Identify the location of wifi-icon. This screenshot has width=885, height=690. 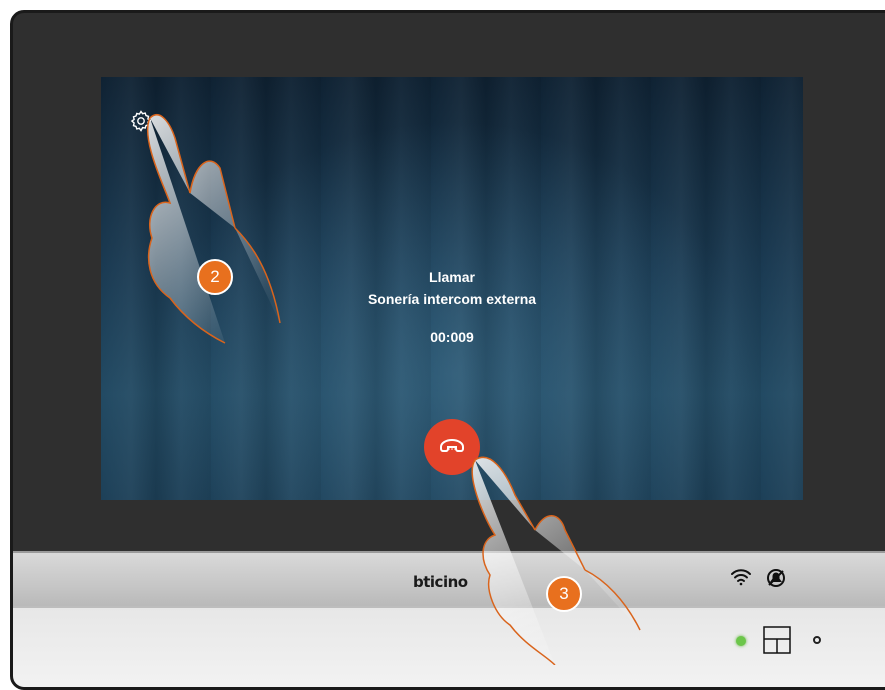
(741, 577).